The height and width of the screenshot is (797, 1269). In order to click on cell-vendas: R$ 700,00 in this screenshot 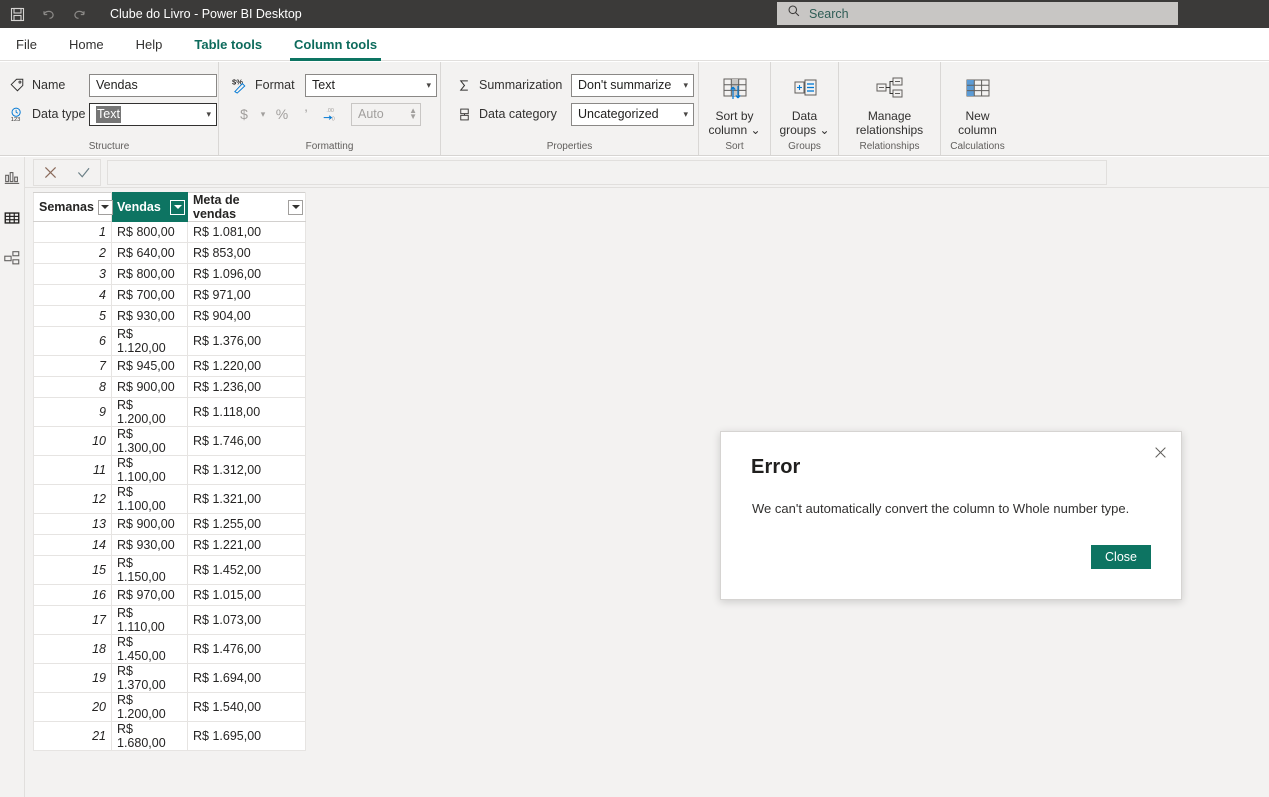, I will do `click(149, 295)`.